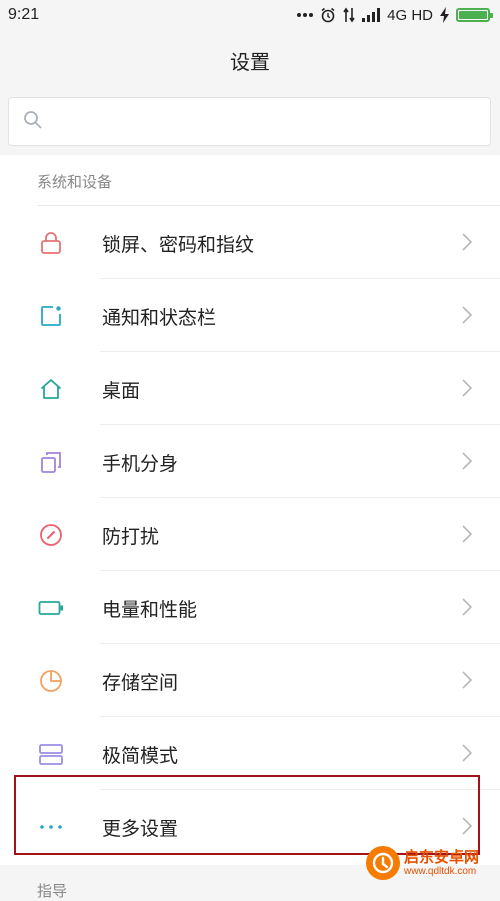  I want to click on watermark: 启东安卓网 www.qdltdk.com, so click(431, 863).